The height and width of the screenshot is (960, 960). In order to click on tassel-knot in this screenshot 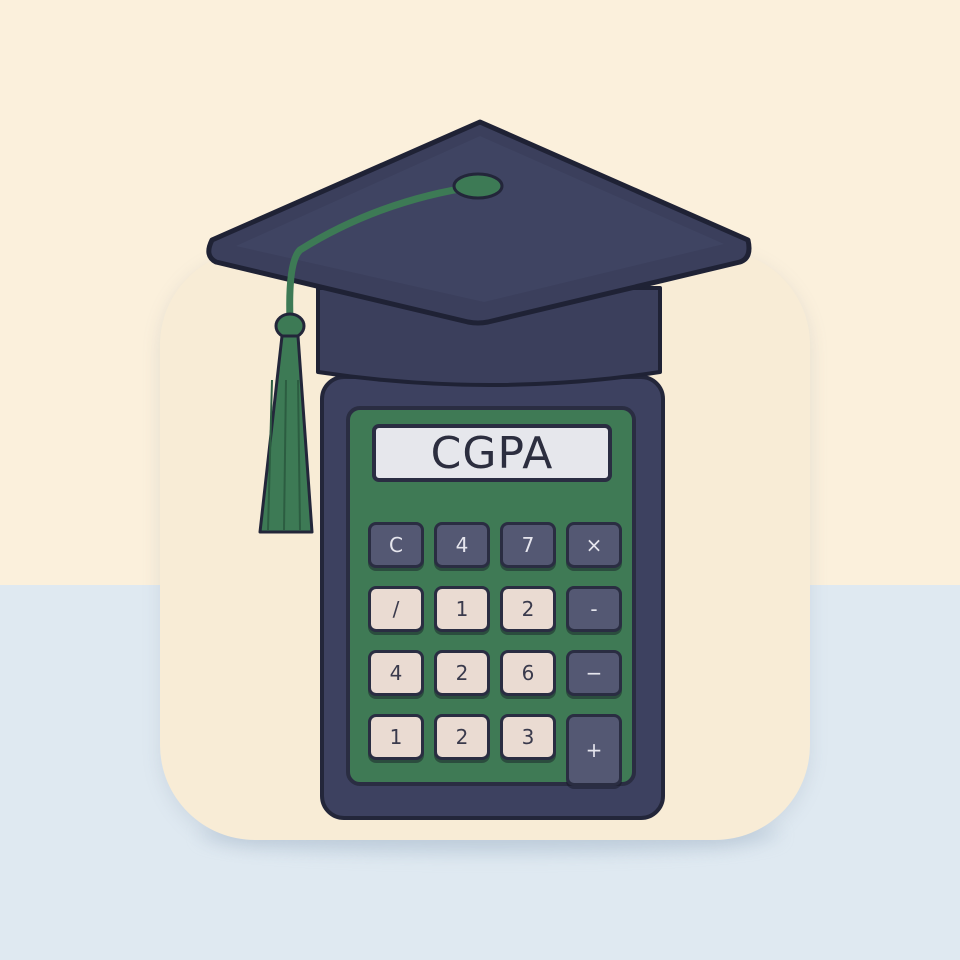, I will do `click(290, 326)`.